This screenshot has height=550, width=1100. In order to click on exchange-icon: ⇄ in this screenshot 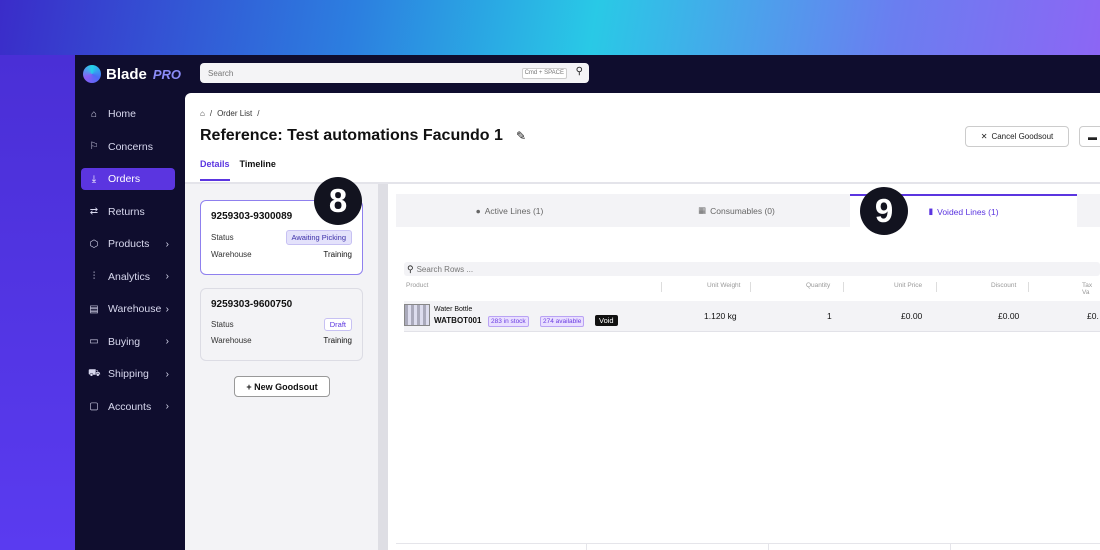, I will do `click(94, 211)`.